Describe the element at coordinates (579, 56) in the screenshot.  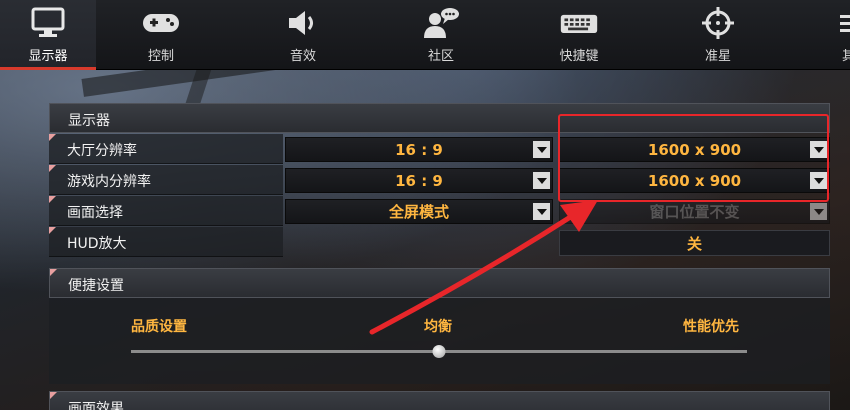
I see `tab-label: 快捷键` at that location.